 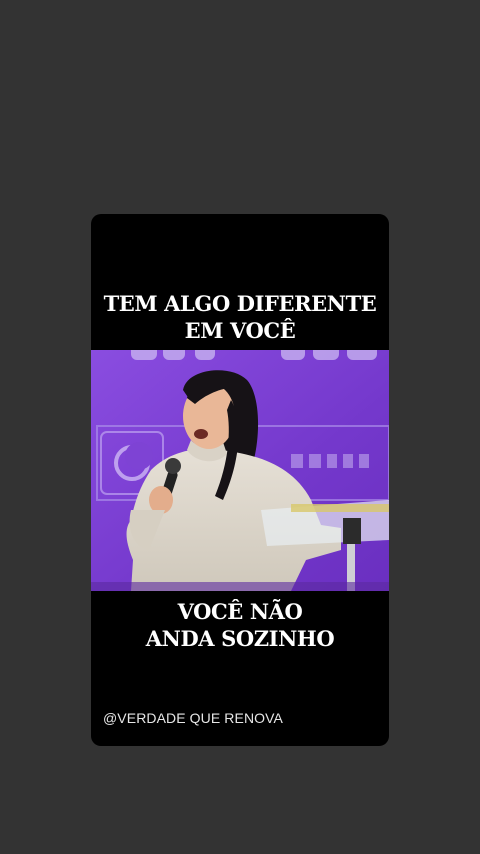 What do you see at coordinates (240, 611) in the screenshot?
I see `caption-bottom-line-1: VOCÊ NÃO` at bounding box center [240, 611].